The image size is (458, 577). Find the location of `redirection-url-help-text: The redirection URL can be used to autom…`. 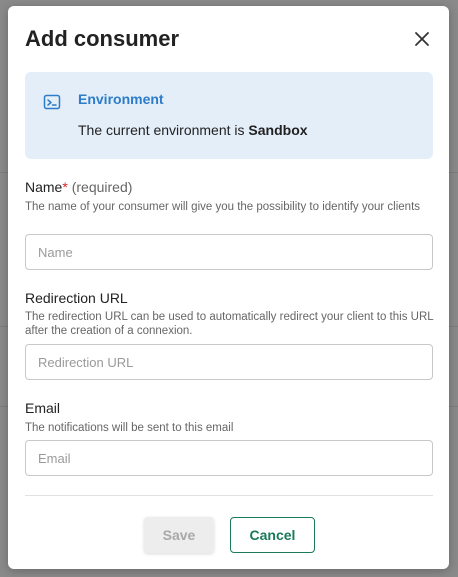

redirection-url-help-text: The redirection URL can be used to autom… is located at coordinates (229, 324).